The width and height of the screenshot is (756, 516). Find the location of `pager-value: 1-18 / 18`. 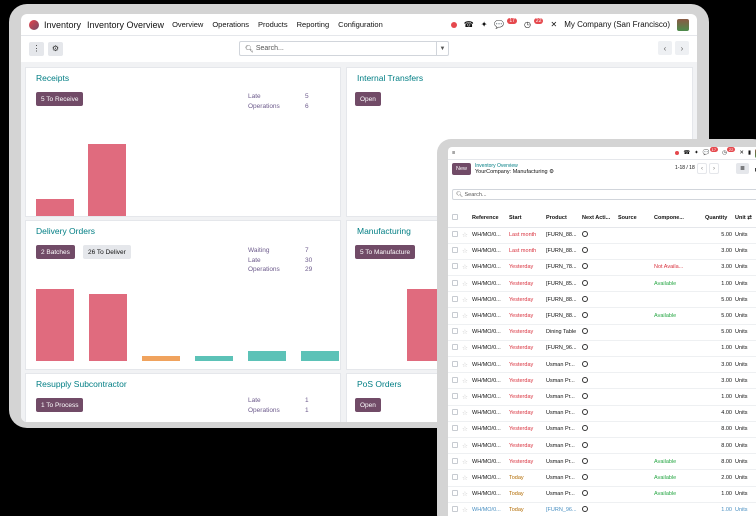

pager-value: 1-18 / 18 is located at coordinates (685, 168).